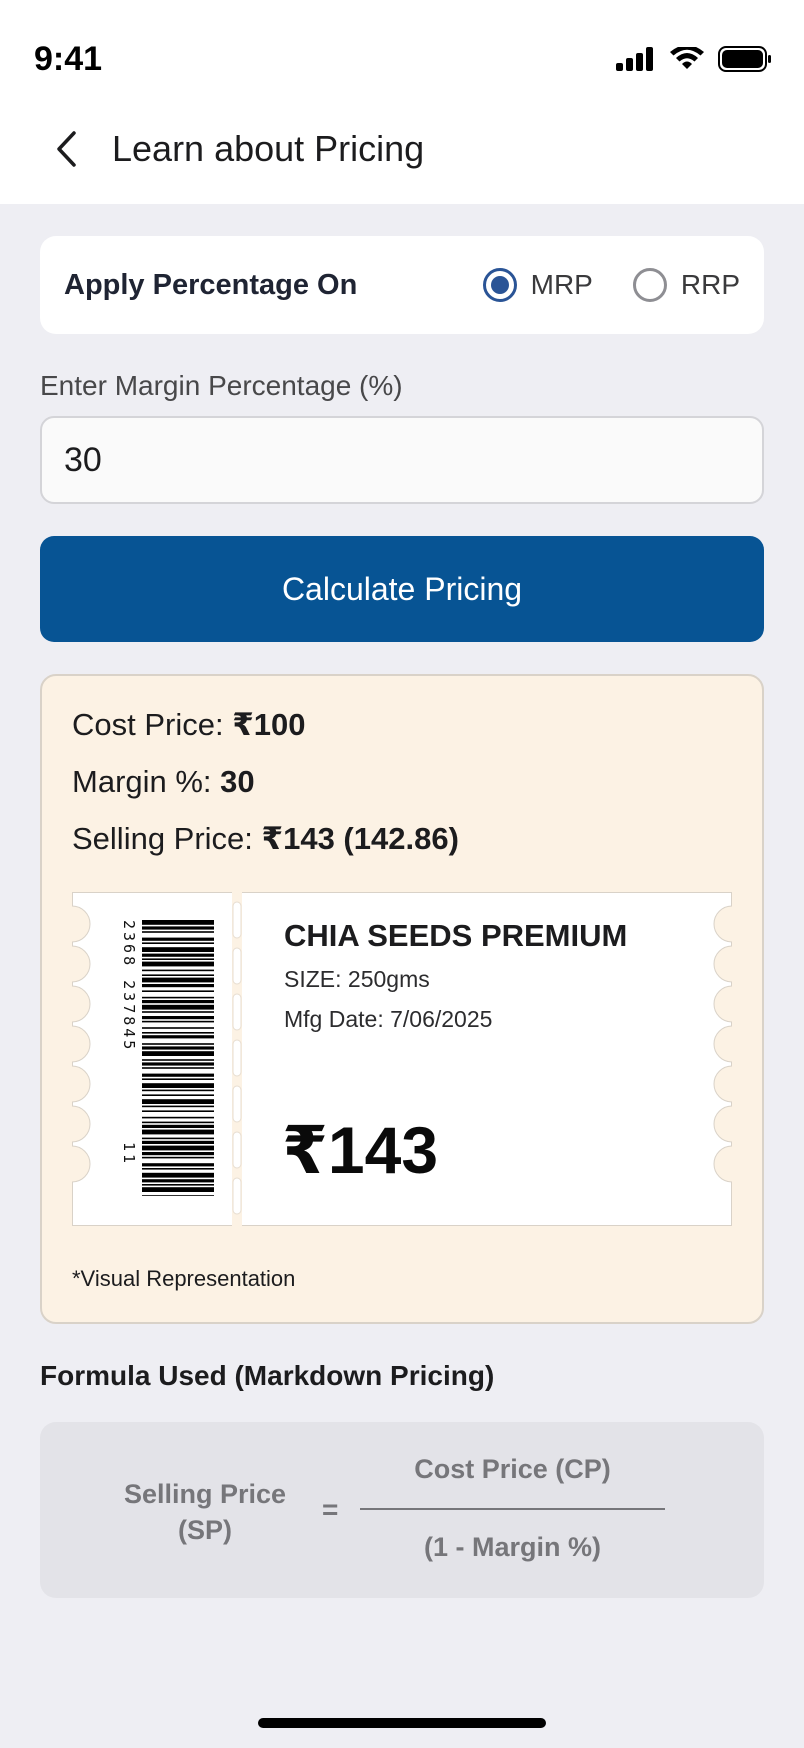  I want to click on product-price: ₹143, so click(360, 1150).